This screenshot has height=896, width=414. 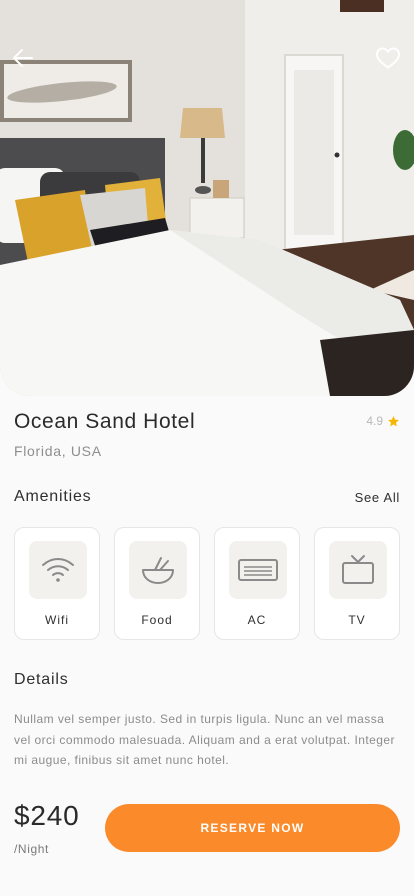 I want to click on food-bowl-icon, so click(x=158, y=570).